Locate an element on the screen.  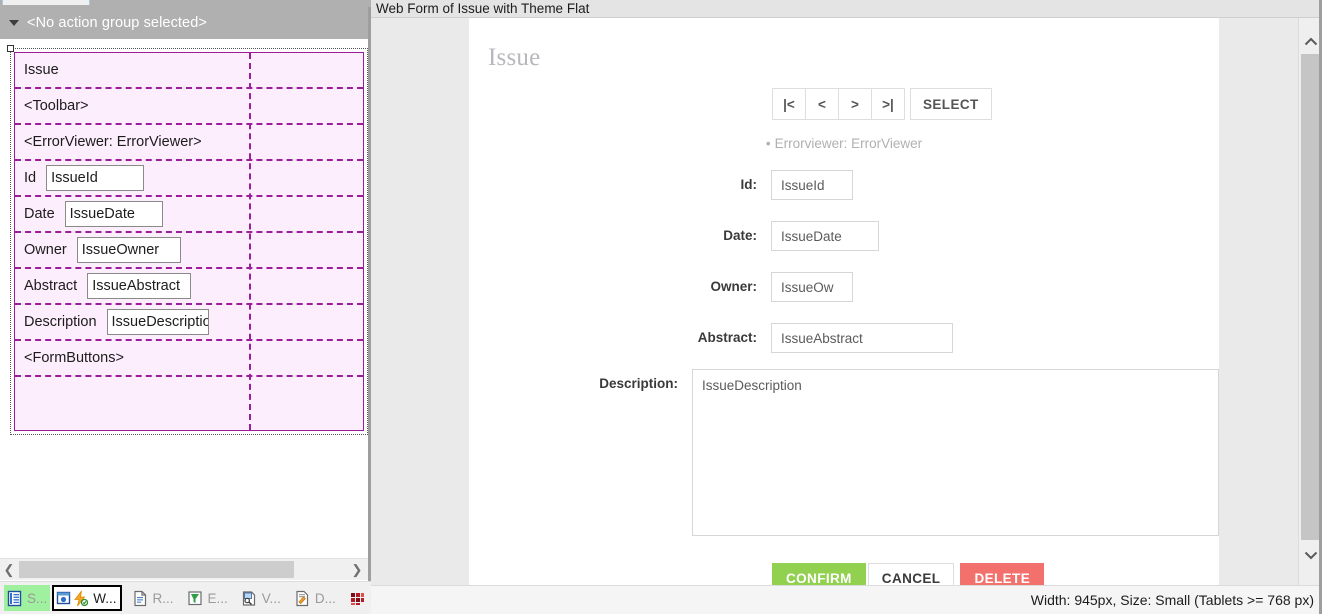
select-button: SELECT is located at coordinates (951, 104).